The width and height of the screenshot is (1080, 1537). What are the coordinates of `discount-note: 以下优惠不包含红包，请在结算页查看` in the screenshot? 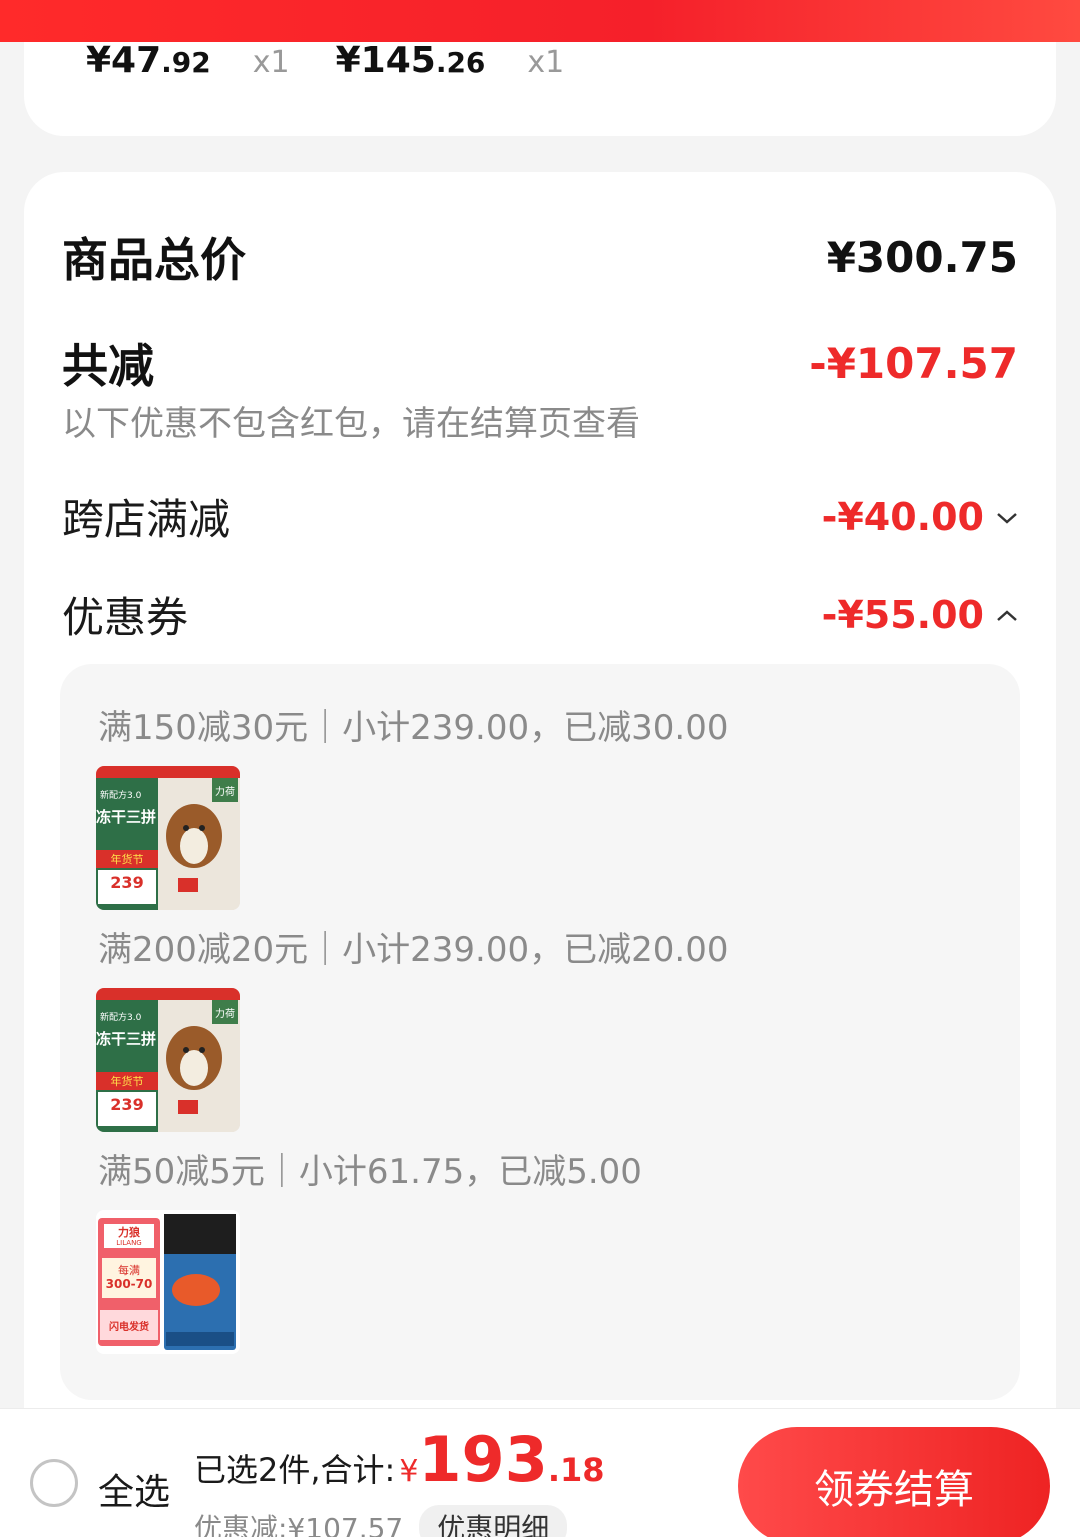 It's located at (351, 424).